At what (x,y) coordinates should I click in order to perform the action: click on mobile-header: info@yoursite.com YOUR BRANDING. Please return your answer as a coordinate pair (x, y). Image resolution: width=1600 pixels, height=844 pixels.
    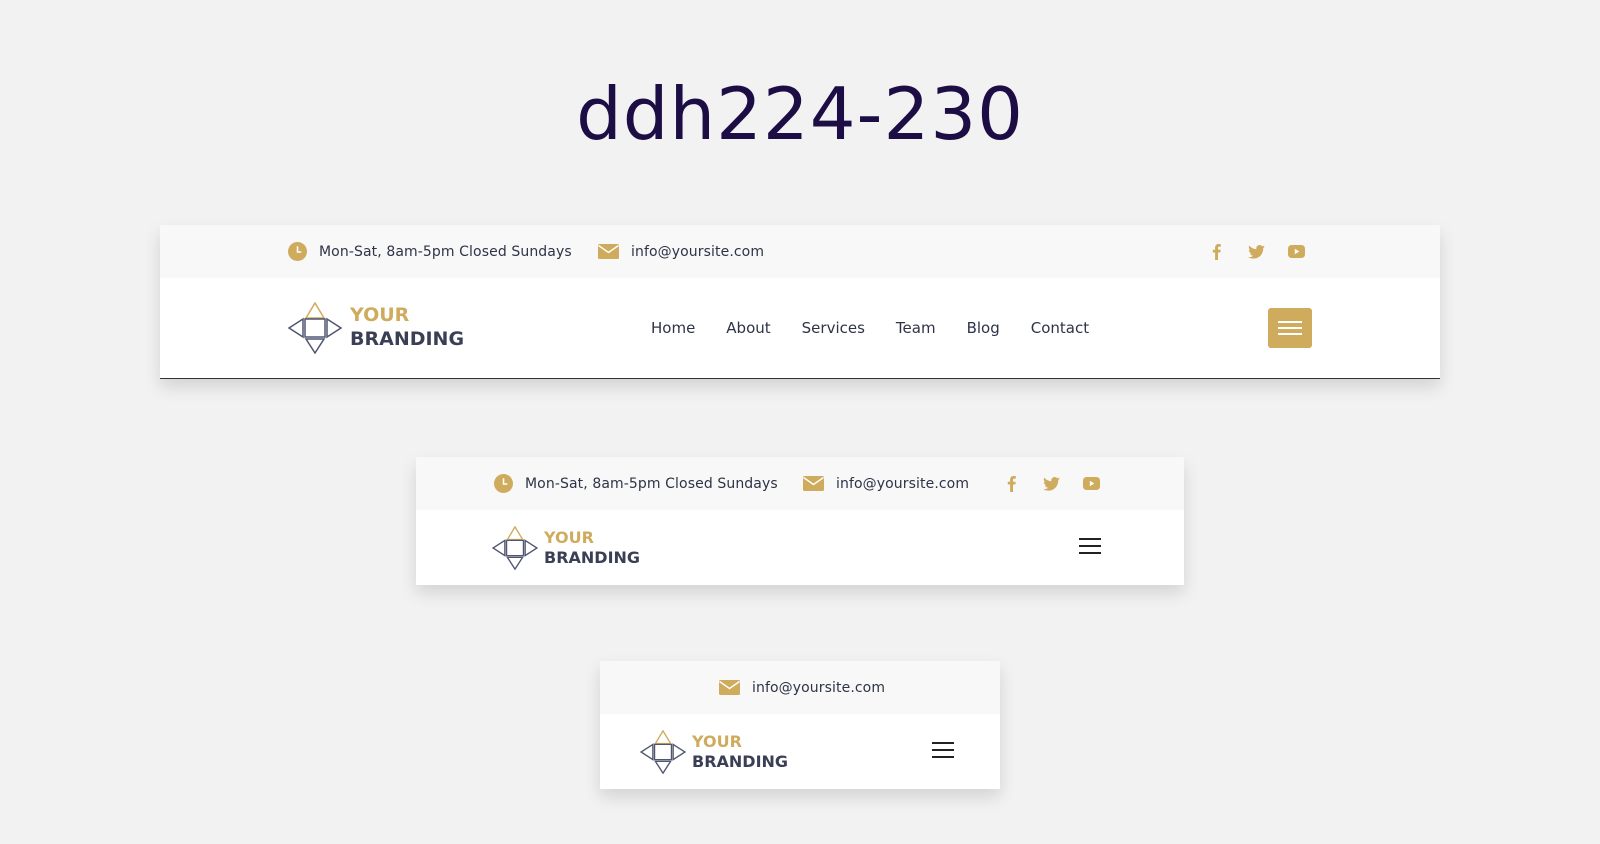
    Looking at the image, I should click on (800, 725).